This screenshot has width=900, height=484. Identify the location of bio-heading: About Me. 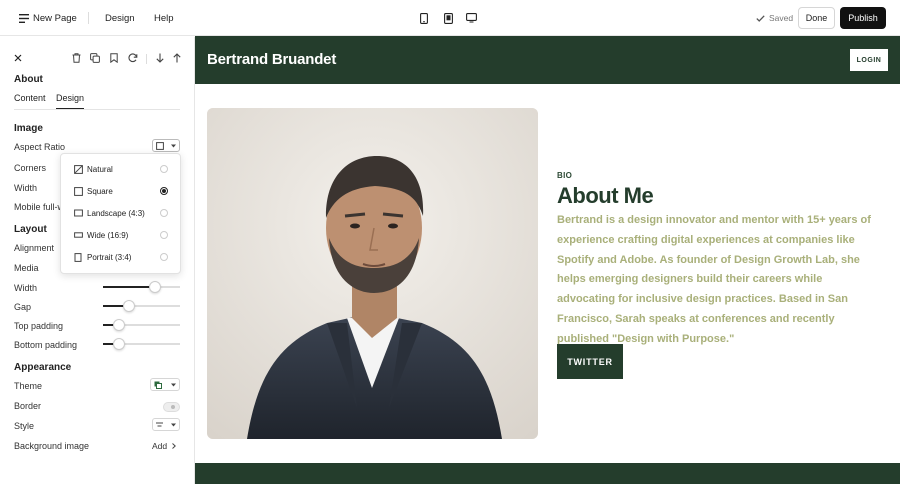
(605, 195).